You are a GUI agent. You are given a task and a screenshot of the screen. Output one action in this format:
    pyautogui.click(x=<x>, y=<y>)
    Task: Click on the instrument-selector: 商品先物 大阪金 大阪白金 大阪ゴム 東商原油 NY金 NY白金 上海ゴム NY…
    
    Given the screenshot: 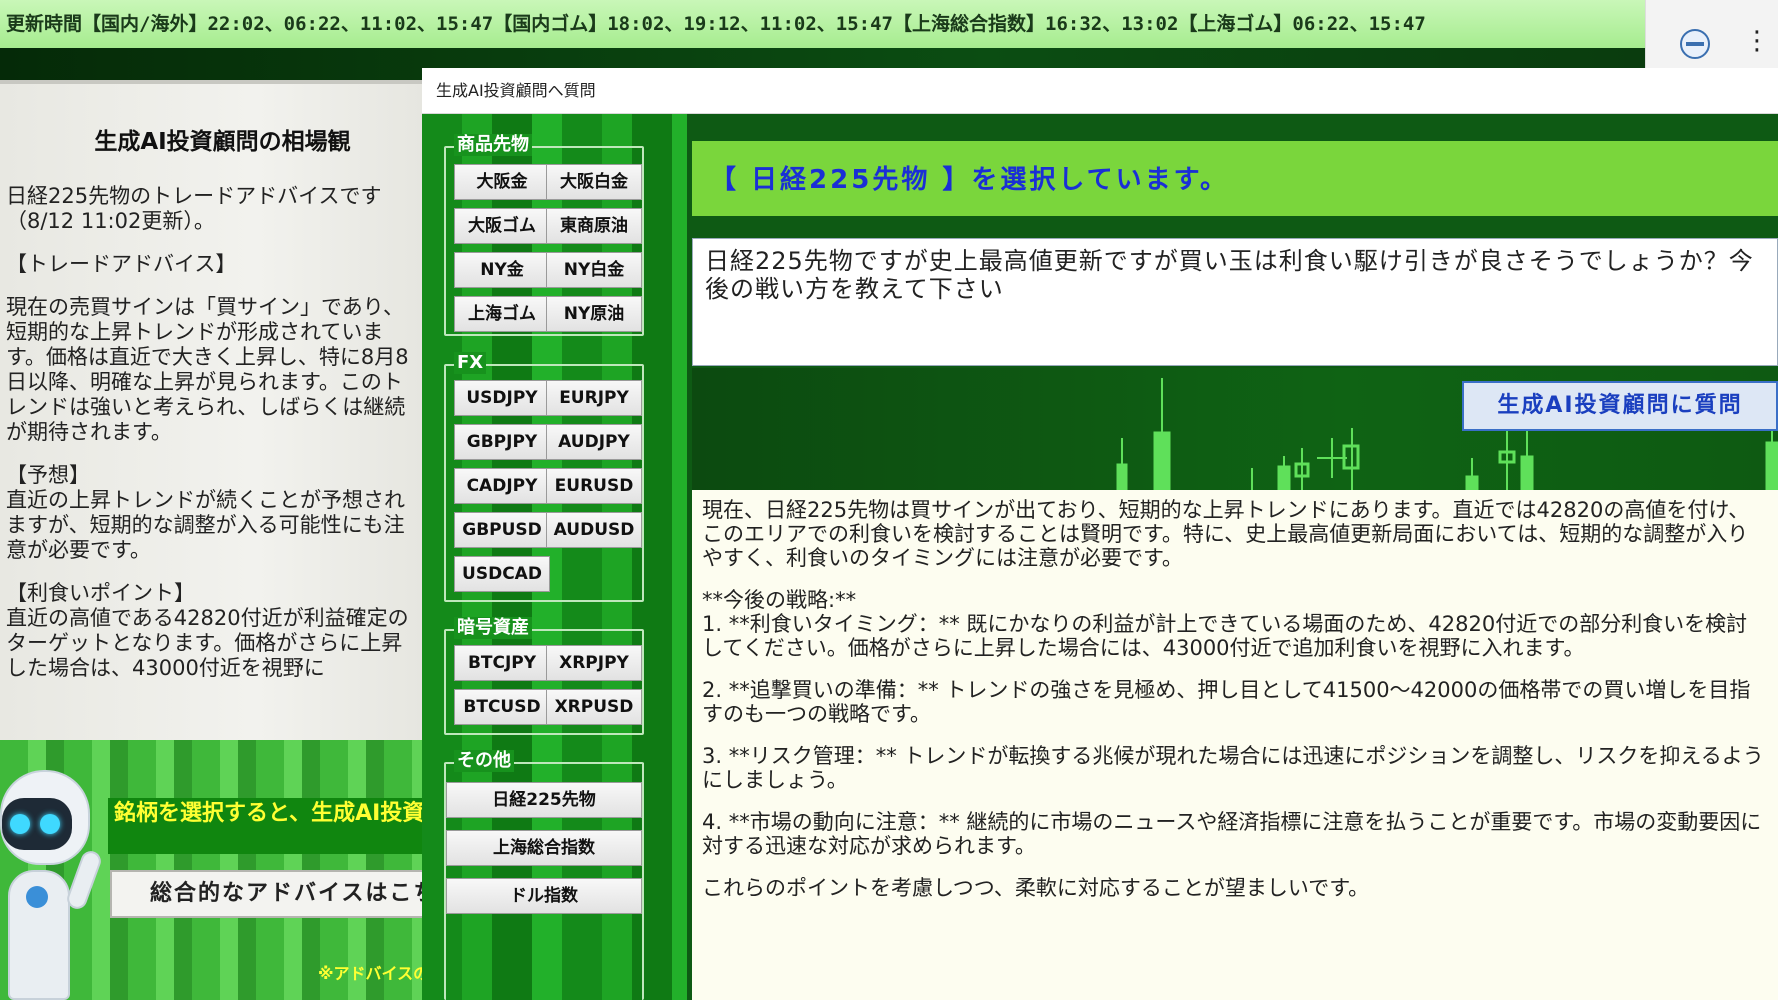 What is the action you would take?
    pyautogui.click(x=554, y=557)
    